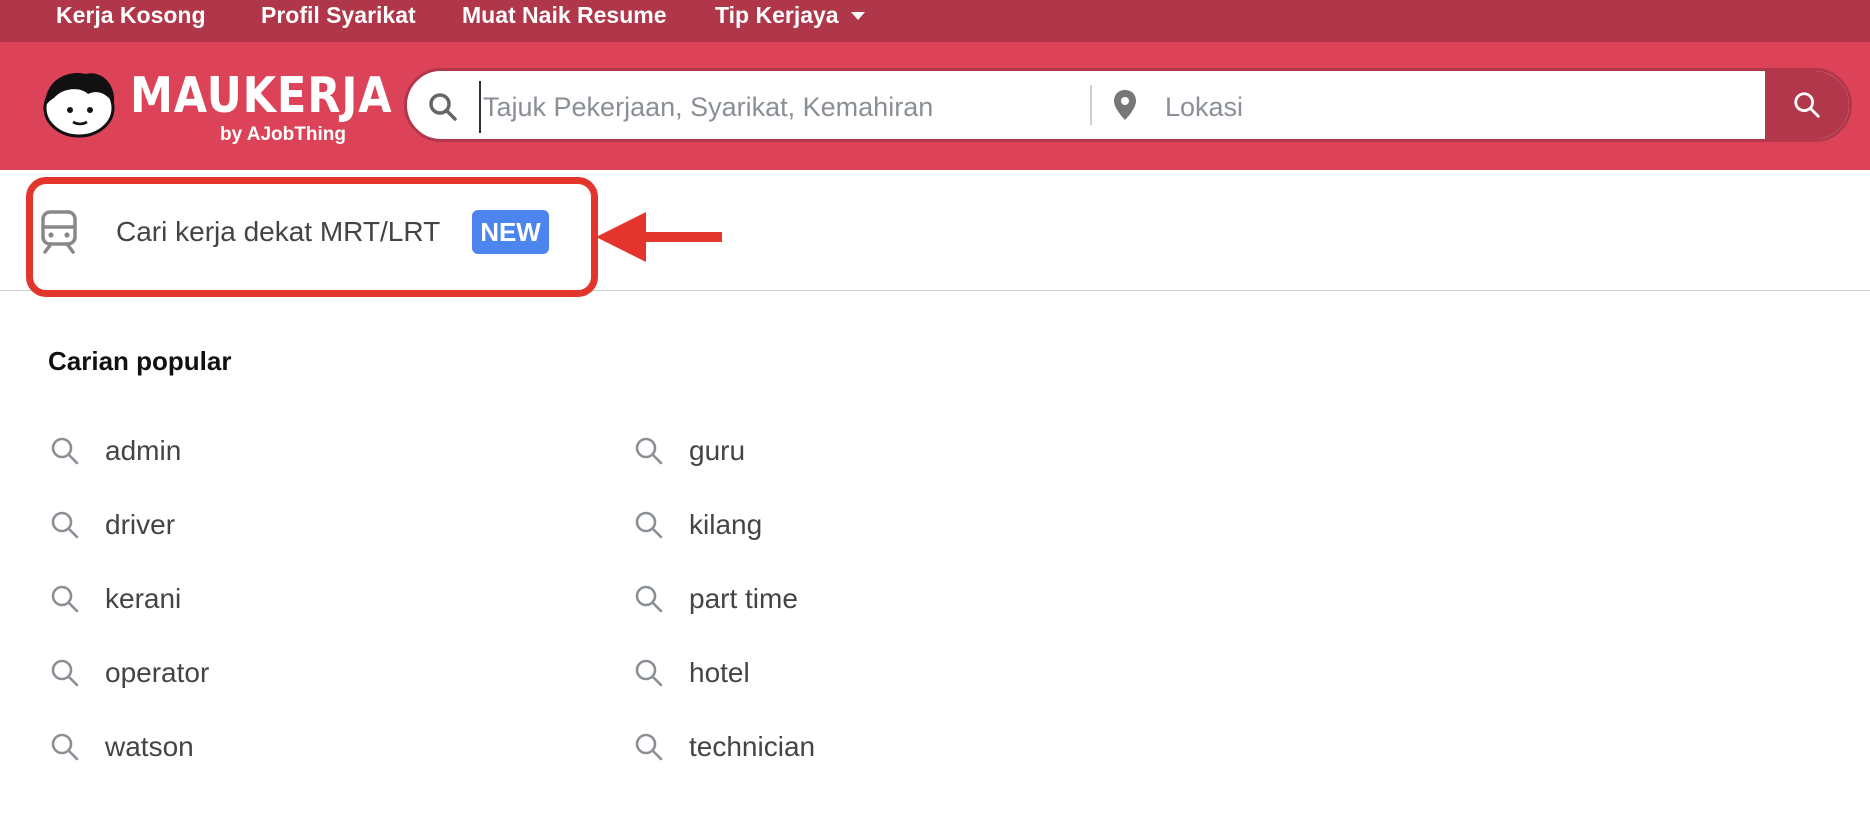 The width and height of the screenshot is (1870, 826). I want to click on search-divider, so click(1091, 105).